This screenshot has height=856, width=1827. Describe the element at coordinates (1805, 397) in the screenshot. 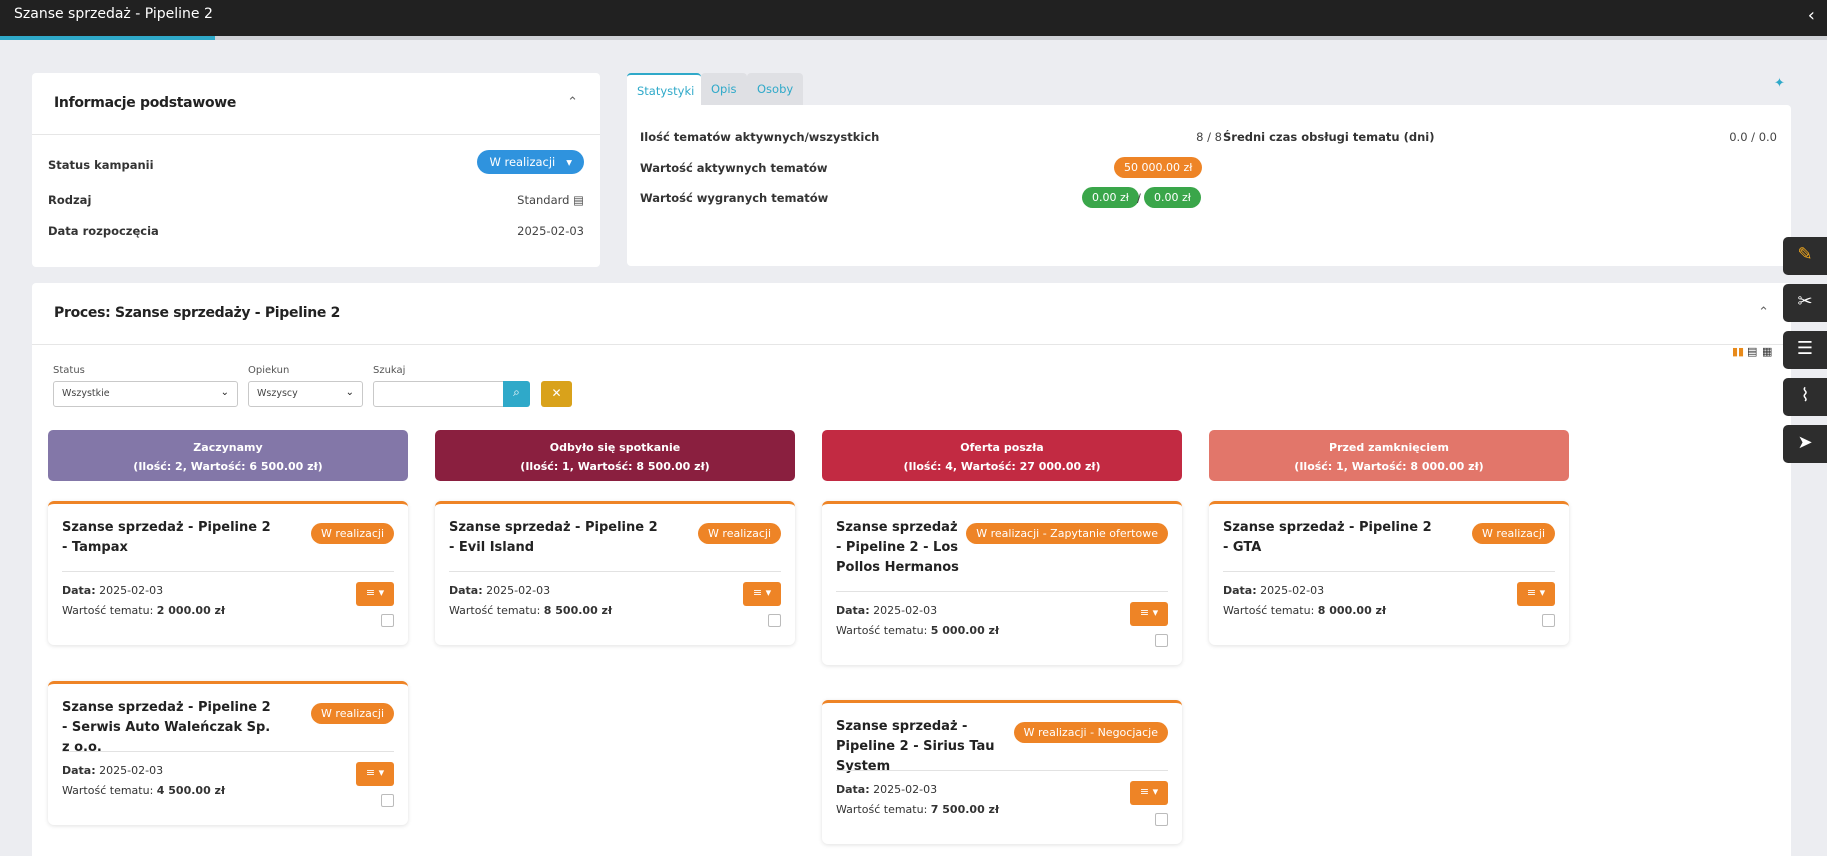

I see `paperclip-icon: ⌇` at that location.